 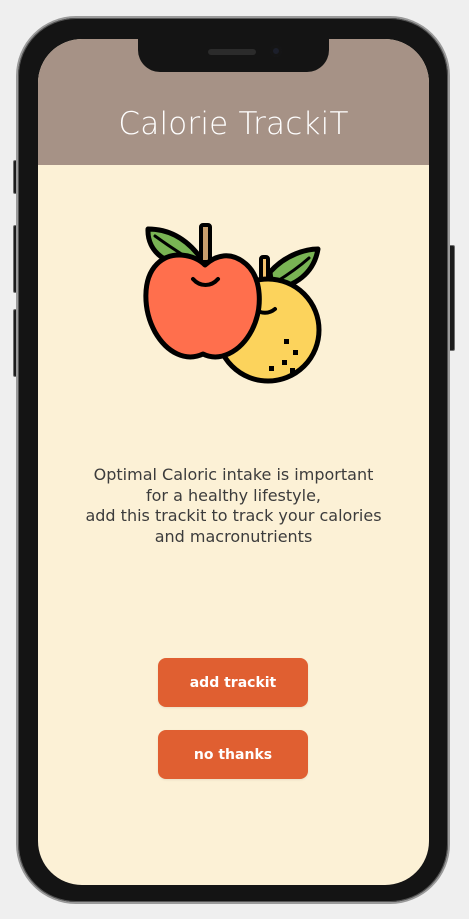 What do you see at coordinates (233, 754) in the screenshot?
I see `no-thanks-button: no thanks` at bounding box center [233, 754].